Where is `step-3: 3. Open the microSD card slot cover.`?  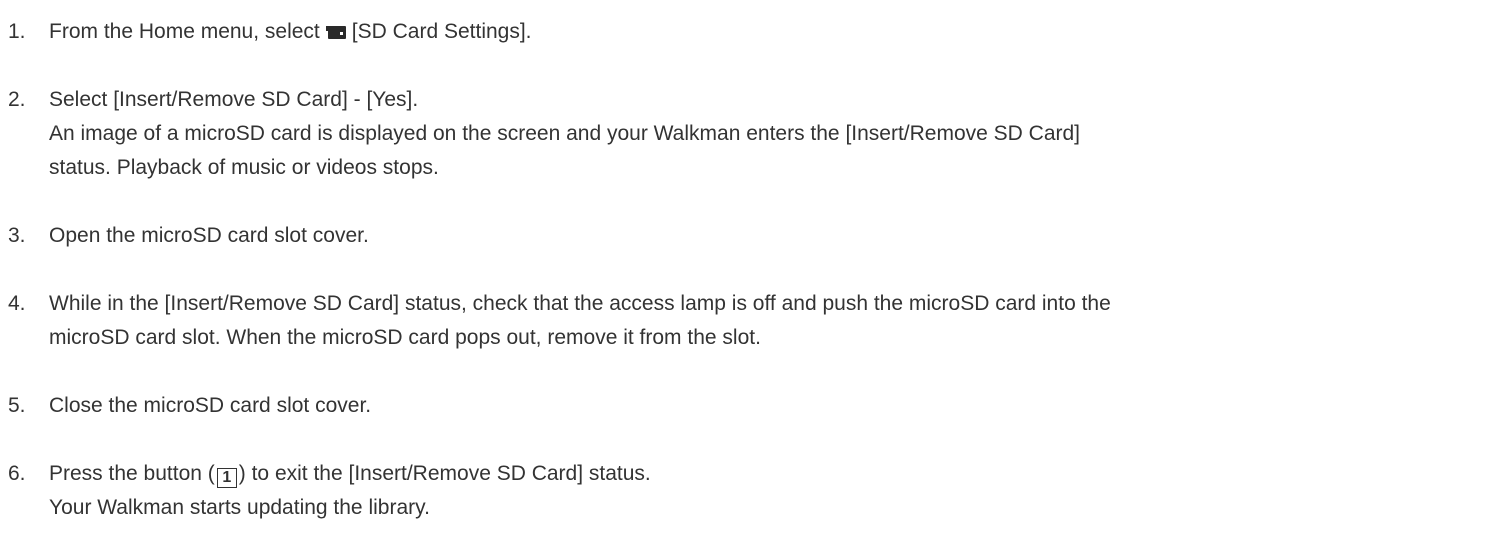 step-3: 3. Open the microSD card slot cover. is located at coordinates (748, 236).